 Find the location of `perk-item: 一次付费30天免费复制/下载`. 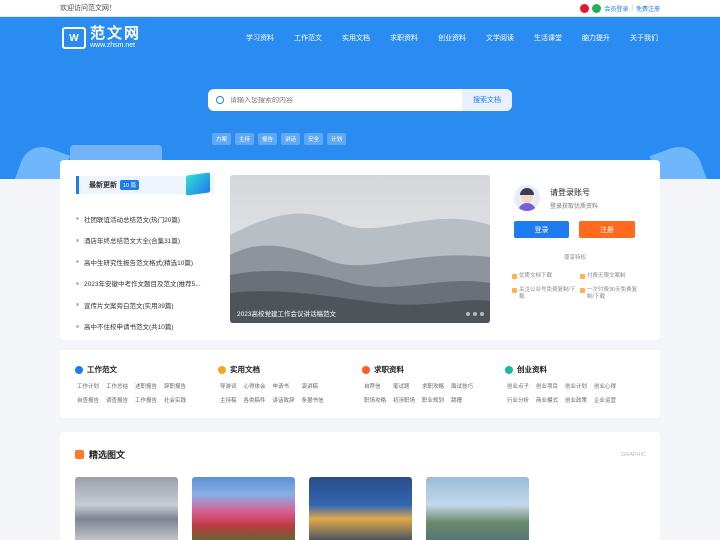

perk-item: 一次付费30天免费复制/下载 is located at coordinates (612, 294).